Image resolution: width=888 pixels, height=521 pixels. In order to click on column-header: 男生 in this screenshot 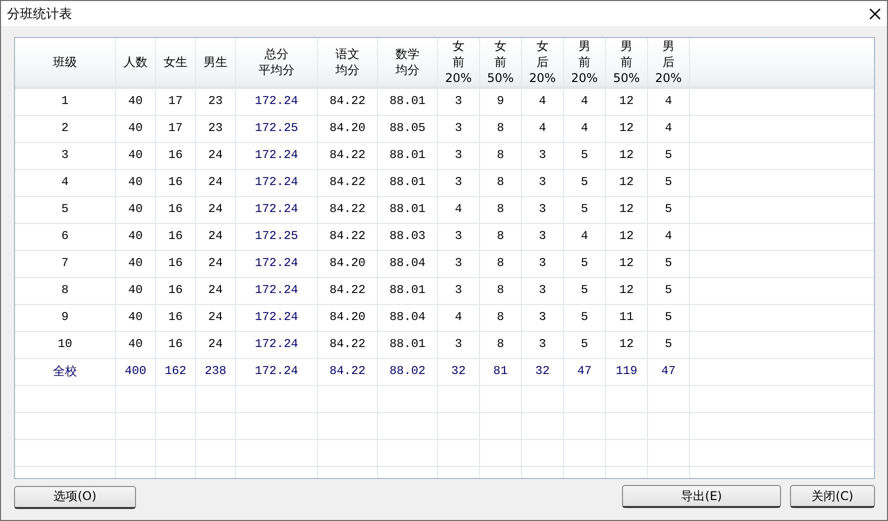, I will do `click(216, 62)`.